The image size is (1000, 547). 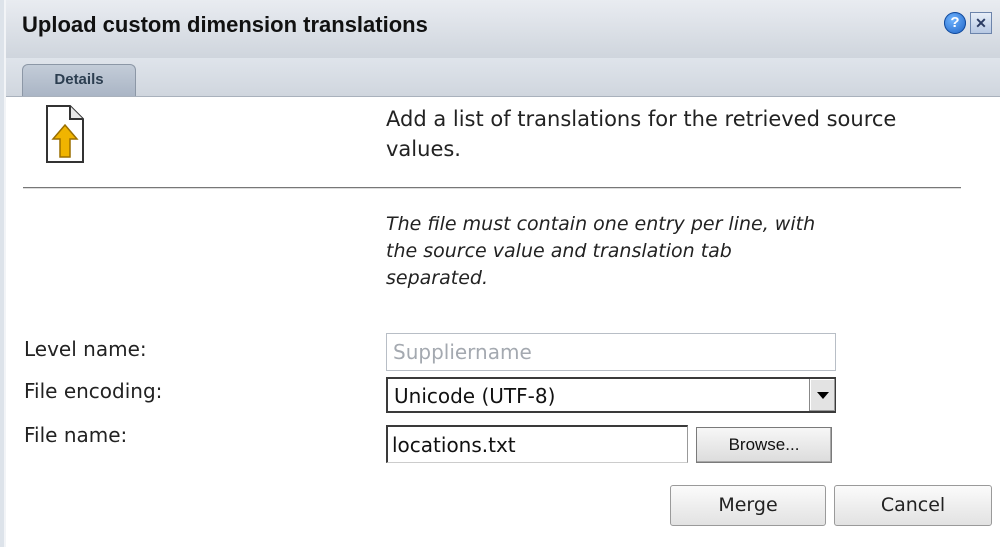 I want to click on tab-details: Details, so click(x=79, y=80).